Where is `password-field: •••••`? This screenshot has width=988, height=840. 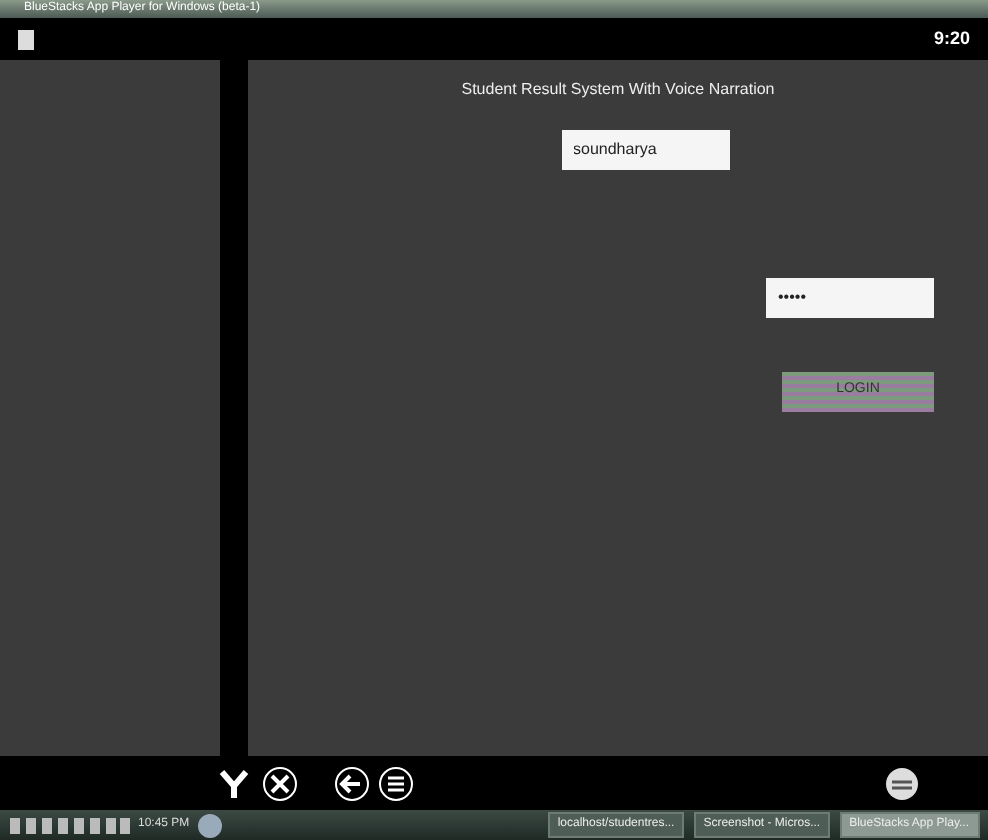 password-field: ••••• is located at coordinates (850, 297).